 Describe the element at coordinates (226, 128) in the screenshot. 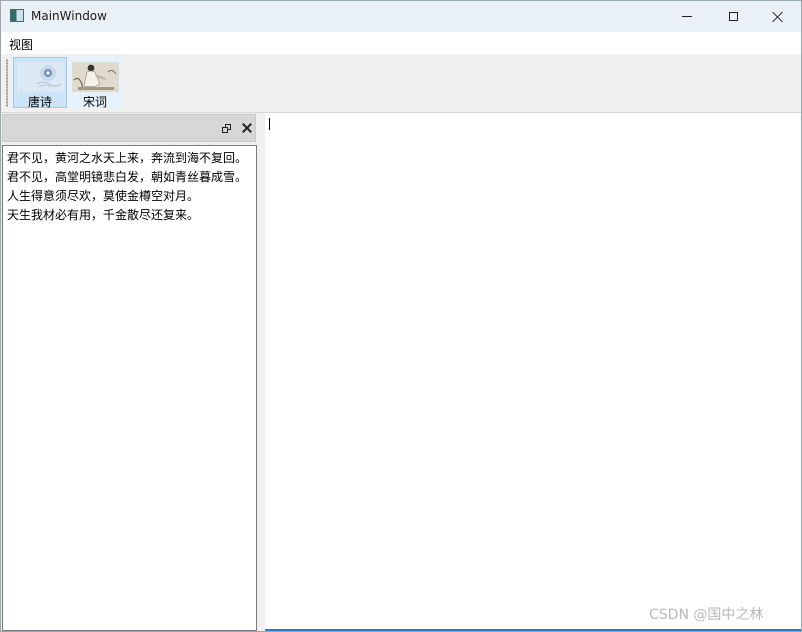

I see `dock-float-button` at that location.